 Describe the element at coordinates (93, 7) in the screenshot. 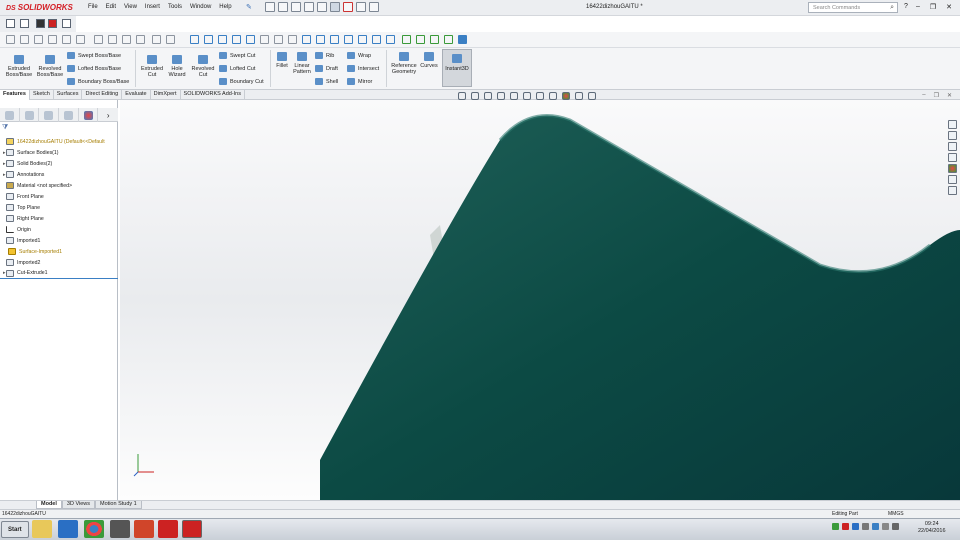

I see `menu-file: File` at that location.